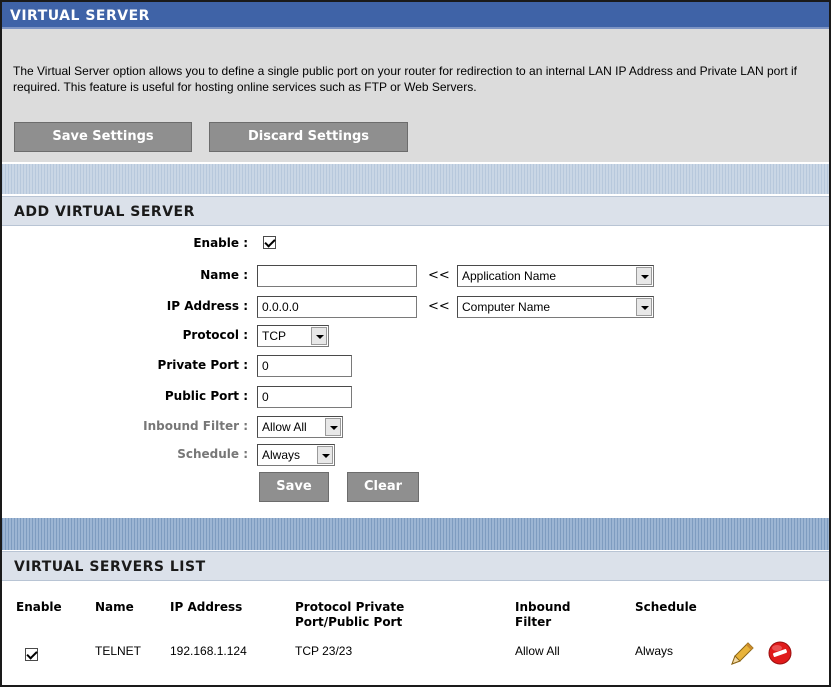 This screenshot has width=831, height=687. I want to click on ip-address-input, so click(337, 307).